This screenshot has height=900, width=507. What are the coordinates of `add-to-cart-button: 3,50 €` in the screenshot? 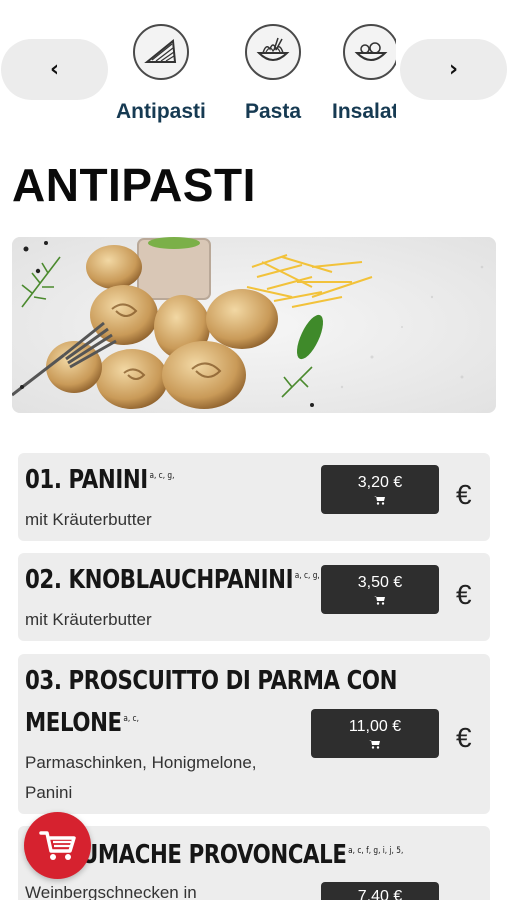 It's located at (380, 589).